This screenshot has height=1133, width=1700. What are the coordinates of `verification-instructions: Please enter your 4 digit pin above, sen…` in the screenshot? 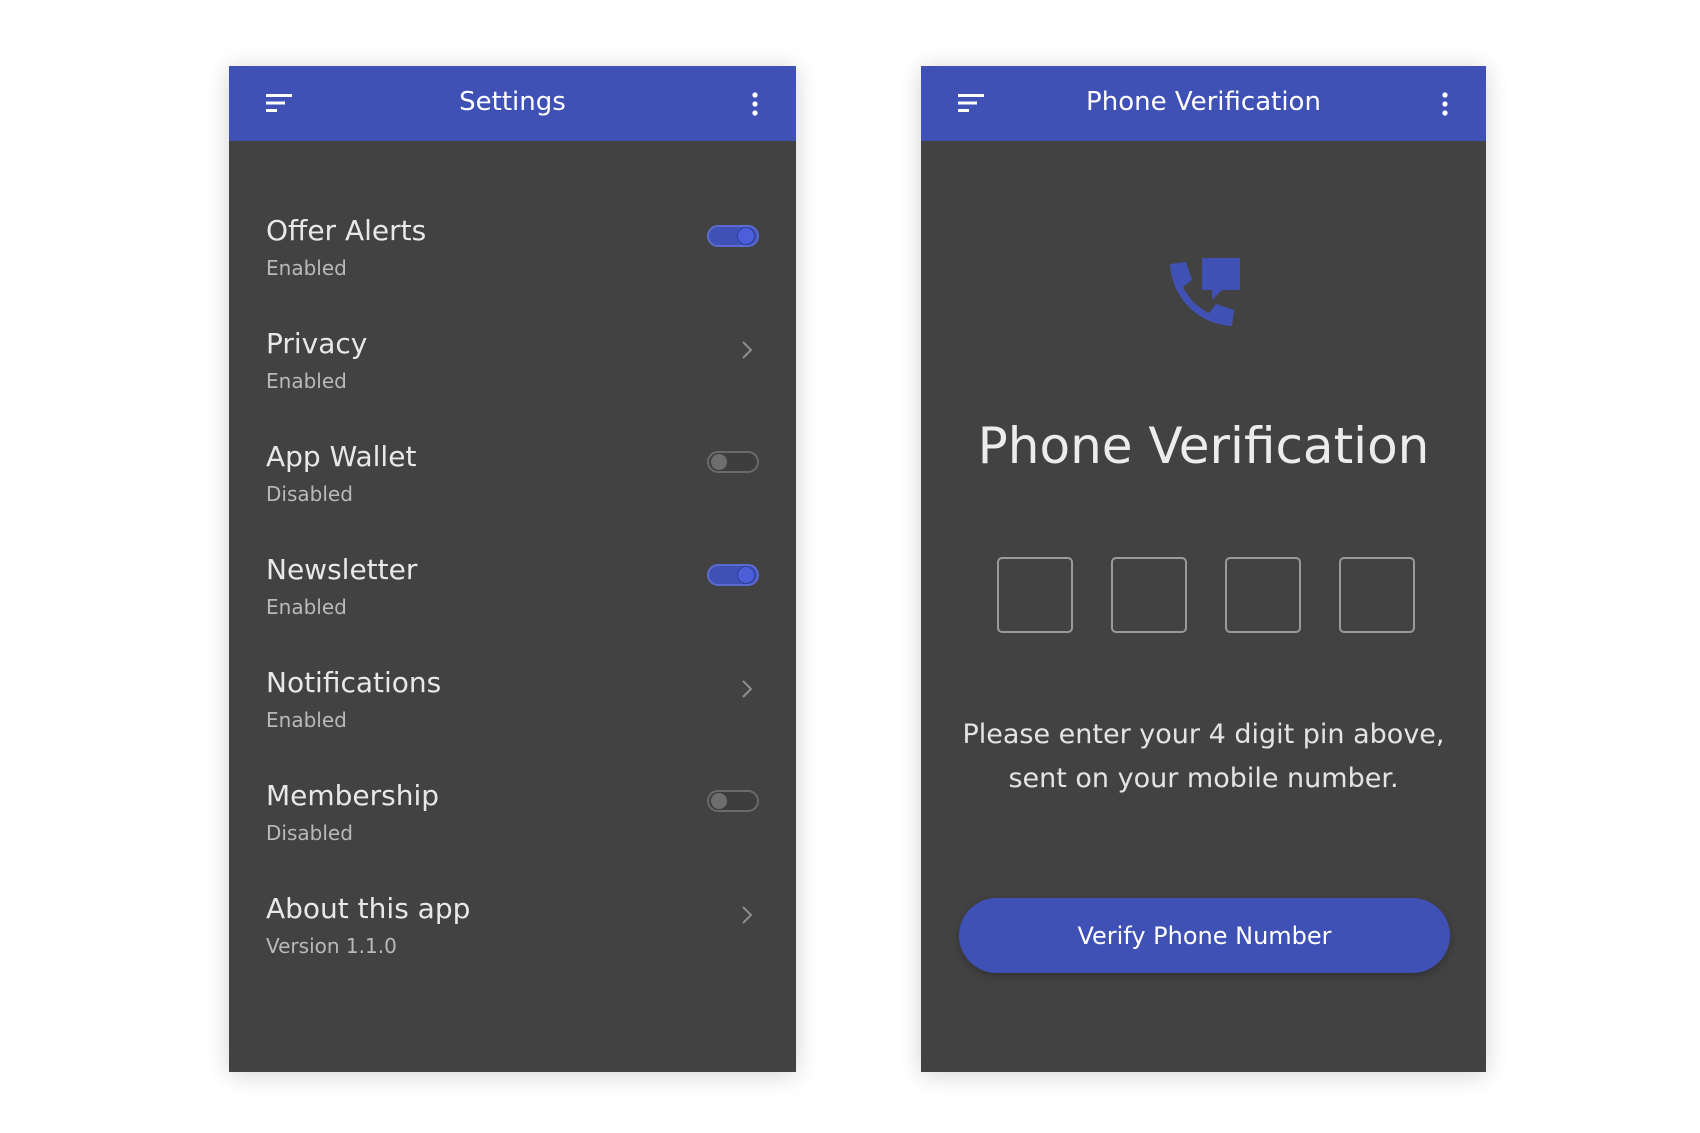 It's located at (1203, 757).